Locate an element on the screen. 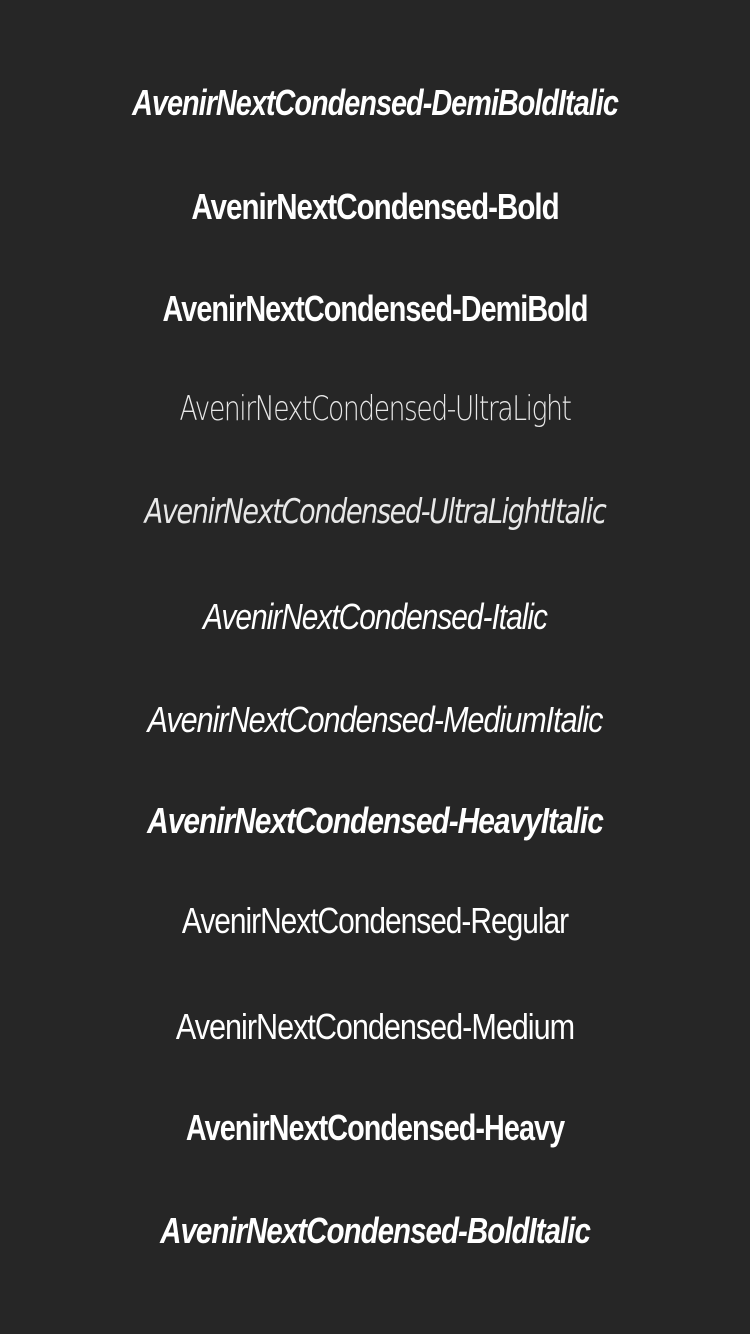 This screenshot has width=750, height=1334. font-sample-bold: AvenirNextCondensed-Bold is located at coordinates (375, 206).